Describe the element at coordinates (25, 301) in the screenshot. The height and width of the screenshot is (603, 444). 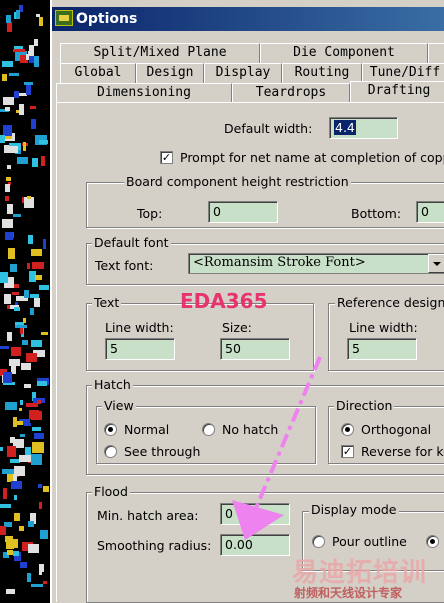
I see `pcb-layout-background` at that location.